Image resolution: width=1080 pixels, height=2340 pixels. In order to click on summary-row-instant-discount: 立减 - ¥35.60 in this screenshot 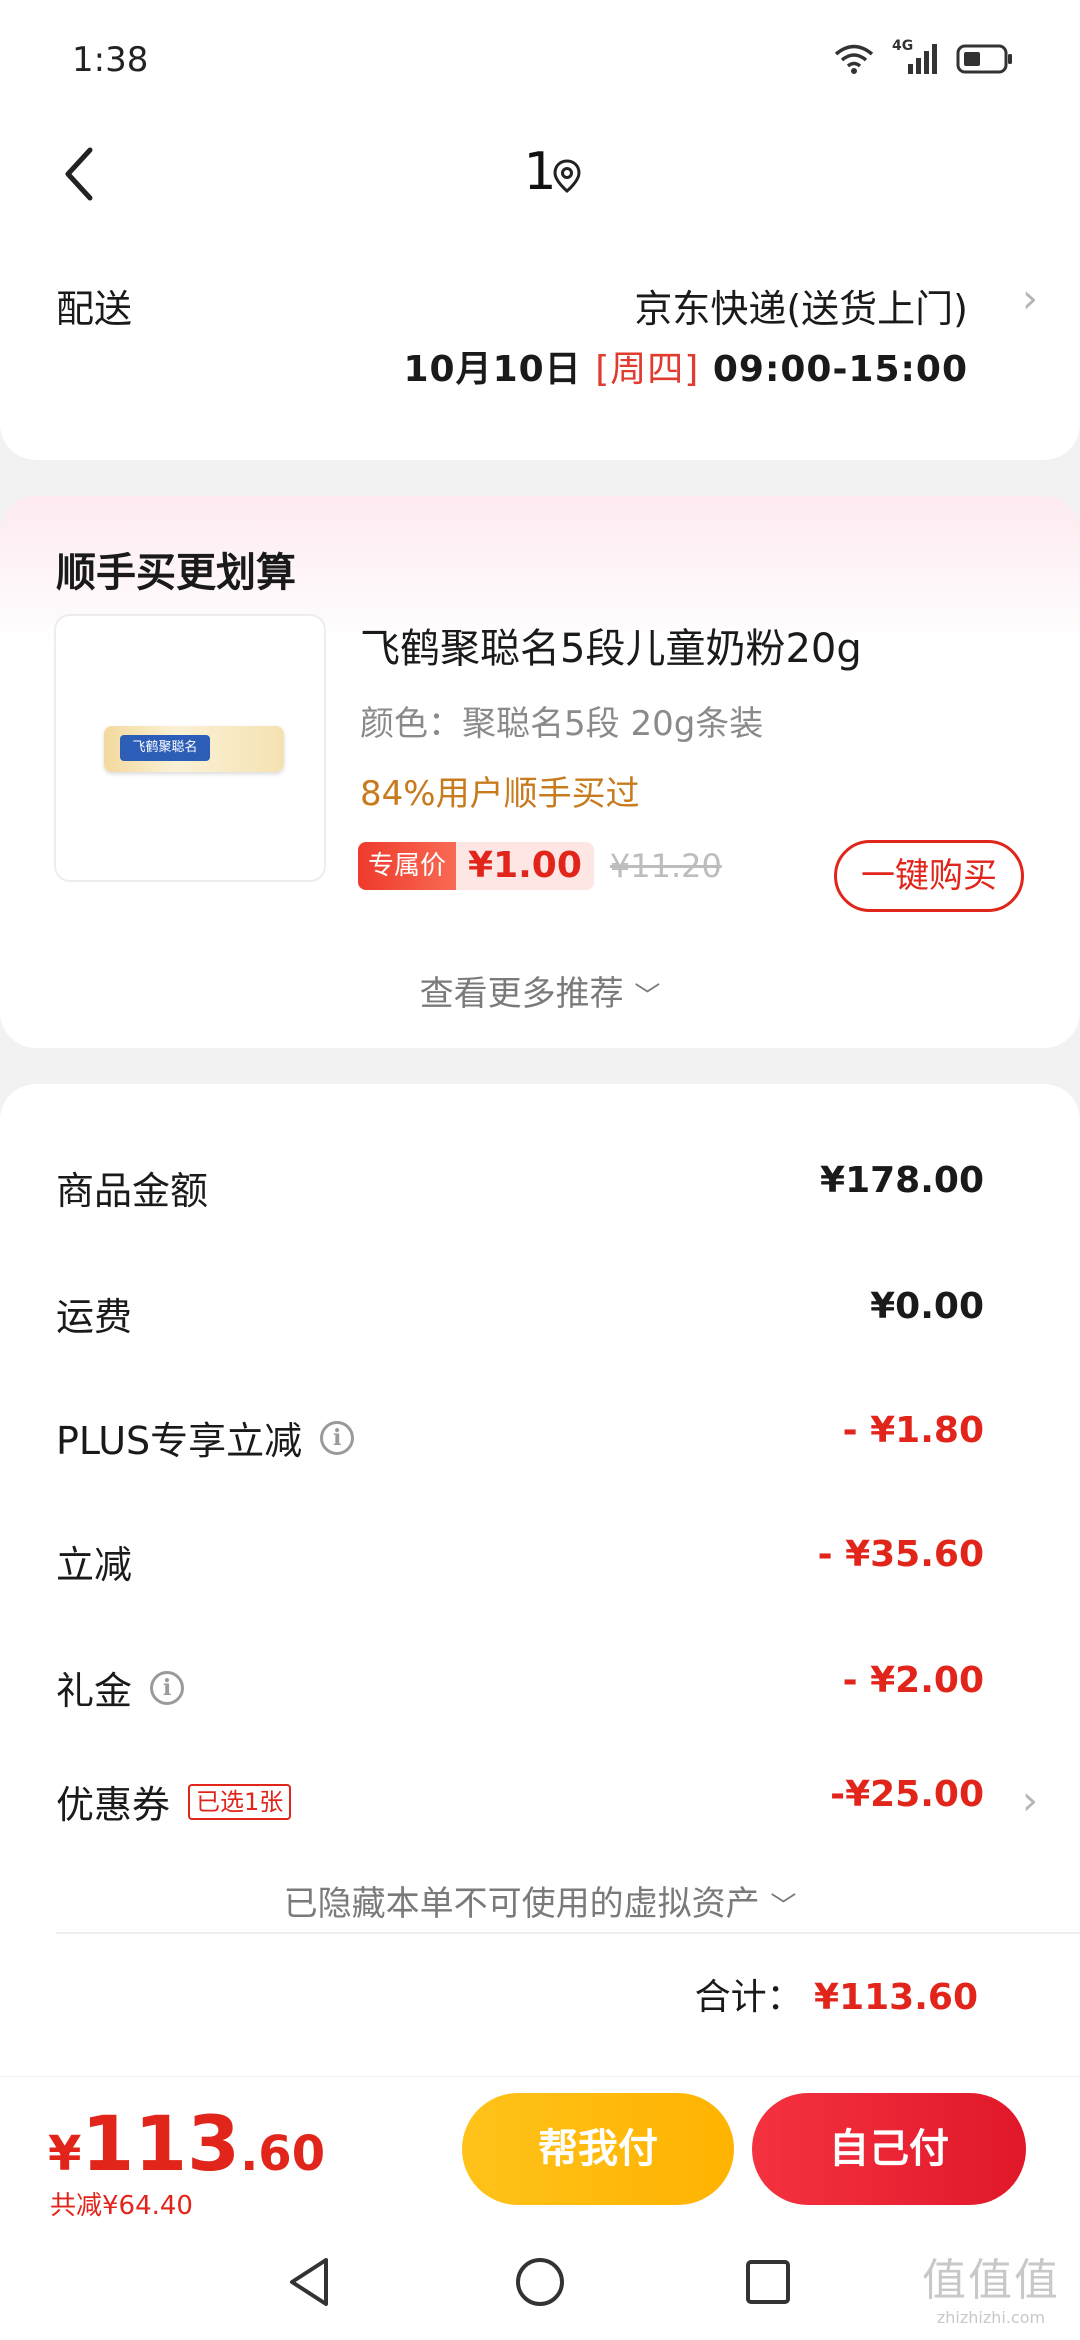, I will do `click(540, 1564)`.